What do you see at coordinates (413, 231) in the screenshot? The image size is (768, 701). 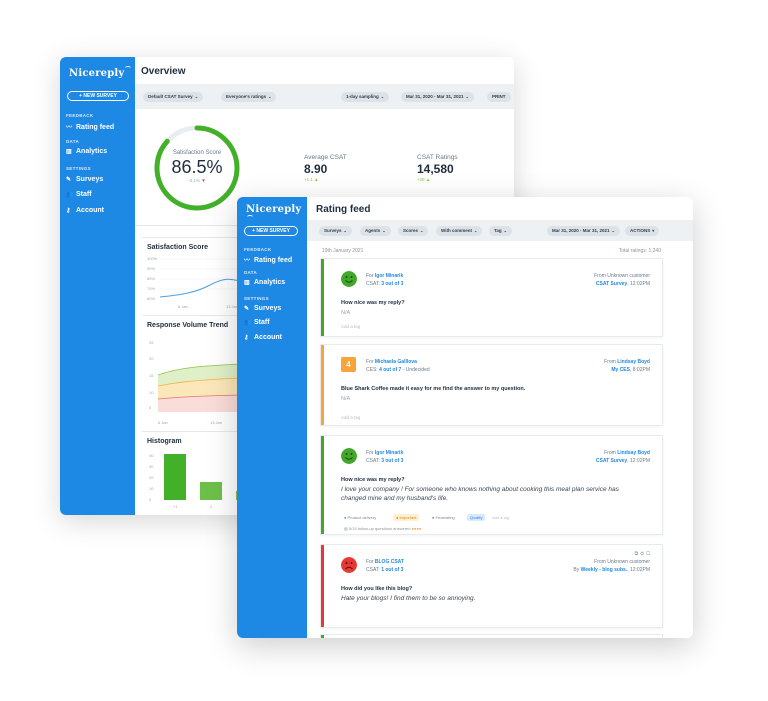 I see `scores-filter: Scores ⌄` at bounding box center [413, 231].